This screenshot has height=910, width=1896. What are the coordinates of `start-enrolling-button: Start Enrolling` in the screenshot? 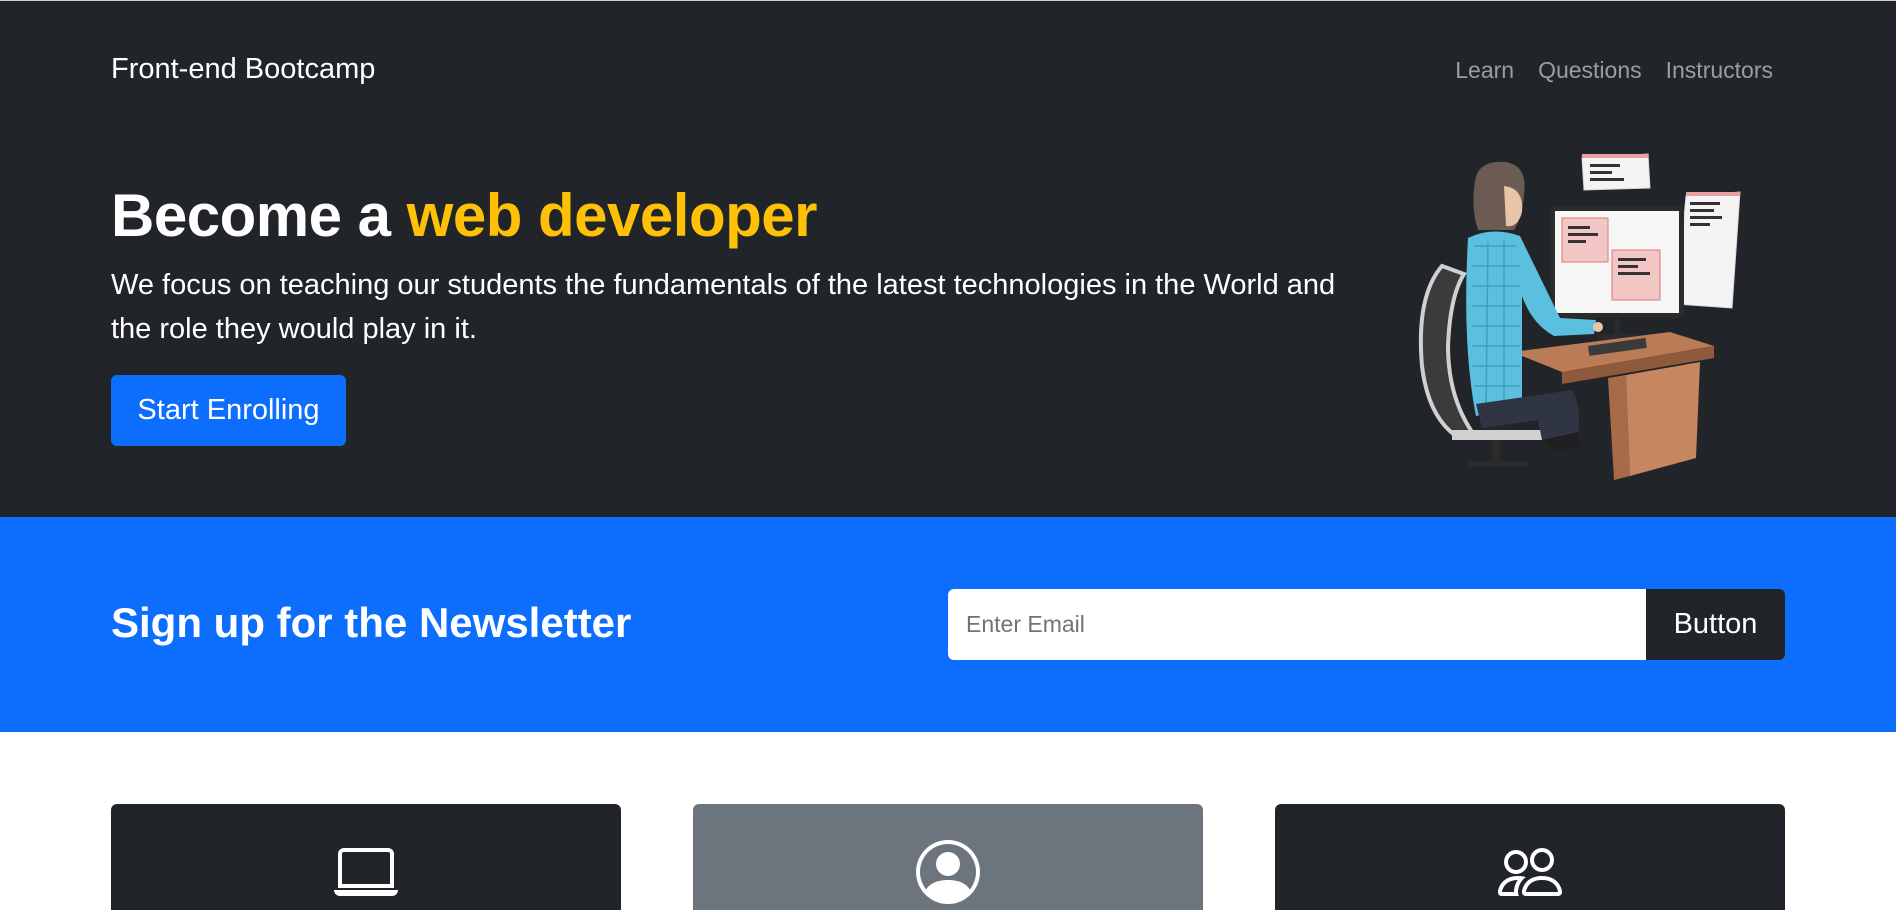 It's located at (228, 410).